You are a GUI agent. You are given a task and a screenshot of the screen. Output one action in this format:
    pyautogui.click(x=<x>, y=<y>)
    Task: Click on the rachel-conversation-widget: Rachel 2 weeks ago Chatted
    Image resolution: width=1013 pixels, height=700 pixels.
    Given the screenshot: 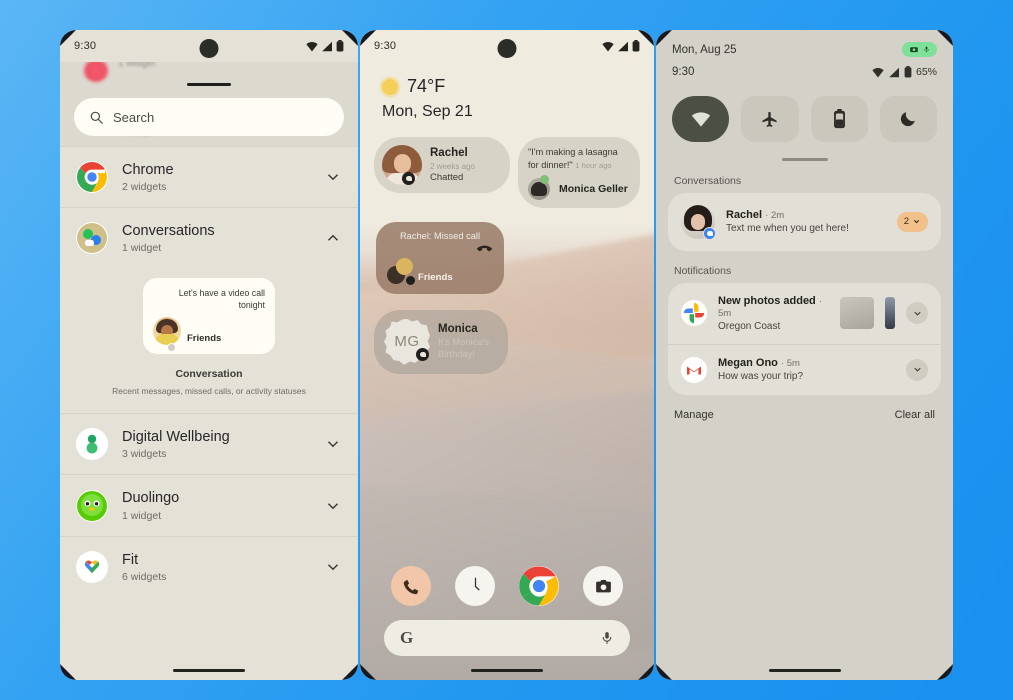 What is the action you would take?
    pyautogui.click(x=442, y=165)
    